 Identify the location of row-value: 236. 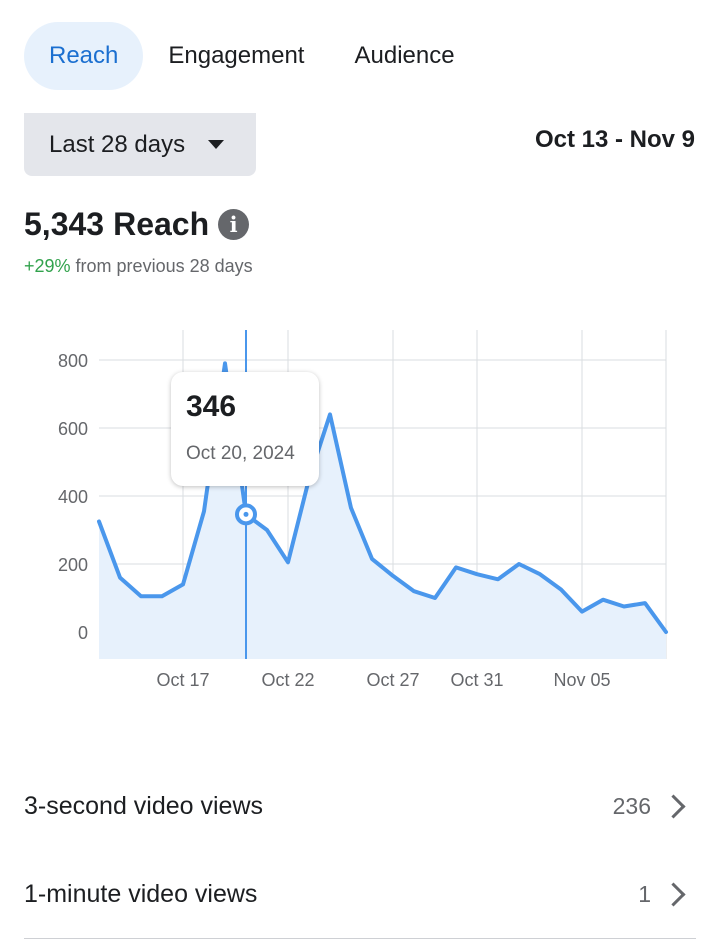
(631, 805).